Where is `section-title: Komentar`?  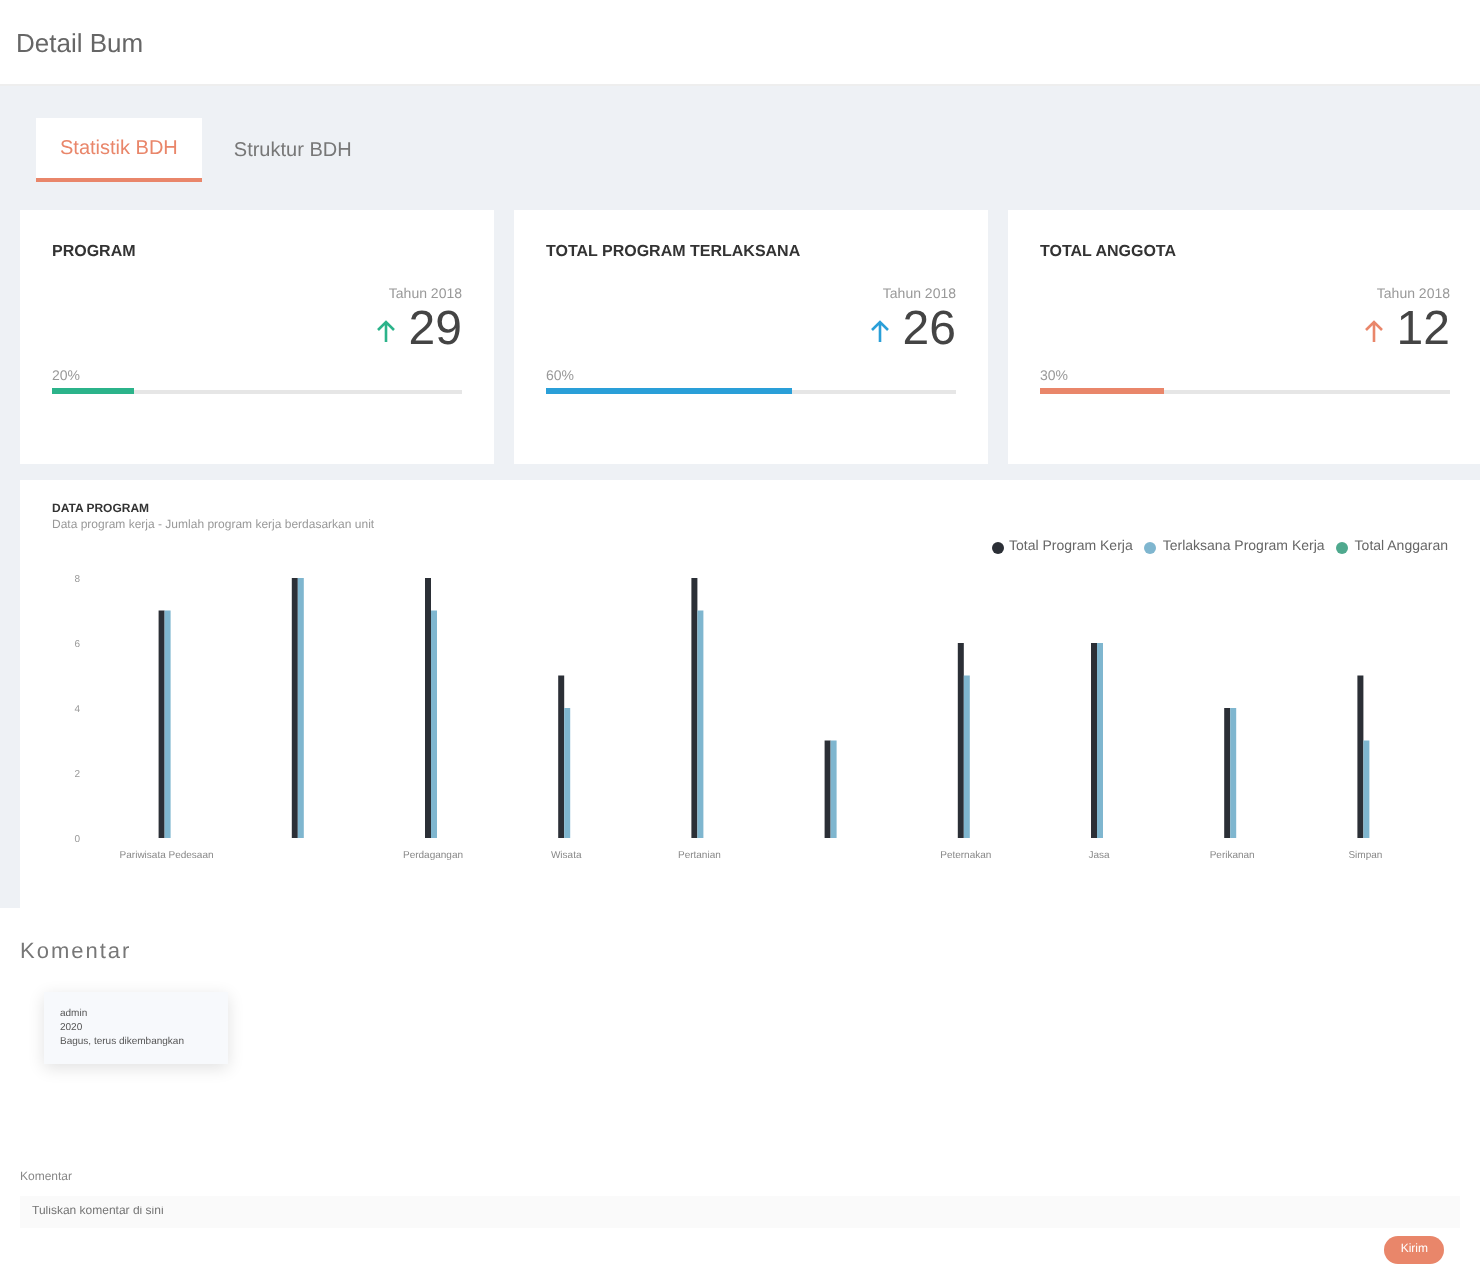 section-title: Komentar is located at coordinates (77, 952).